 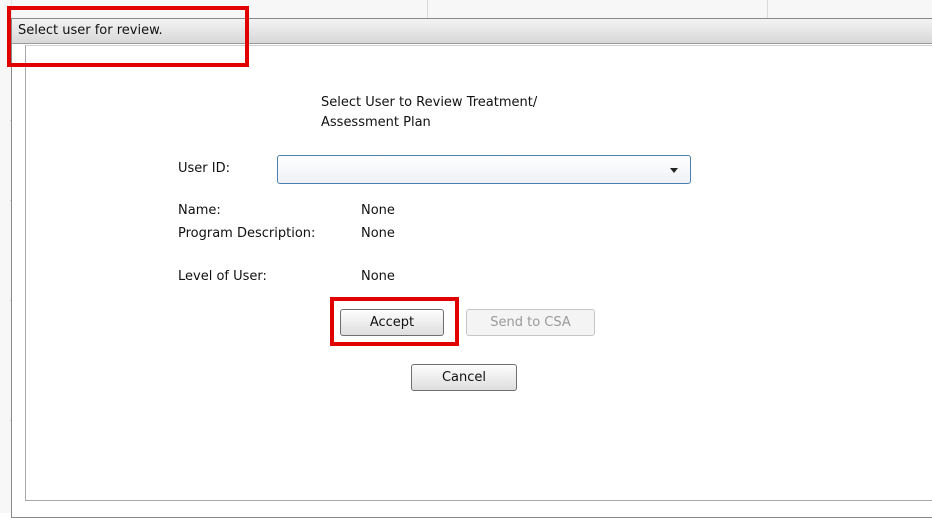 What do you see at coordinates (376, 122) in the screenshot?
I see `heading-line-2: Assessment Plan` at bounding box center [376, 122].